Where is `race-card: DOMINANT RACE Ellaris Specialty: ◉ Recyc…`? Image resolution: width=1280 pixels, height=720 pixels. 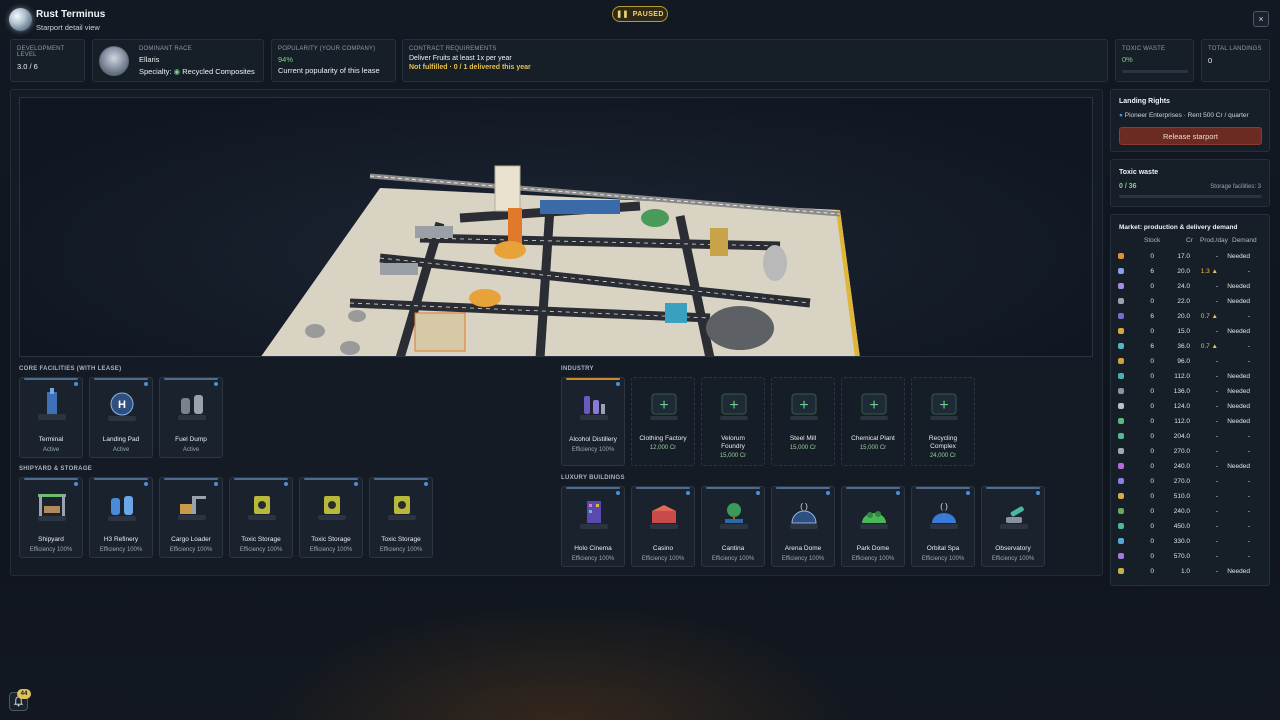
race-card: DOMINANT RACE Ellaris Specialty: ◉ Recyc… is located at coordinates (178, 60).